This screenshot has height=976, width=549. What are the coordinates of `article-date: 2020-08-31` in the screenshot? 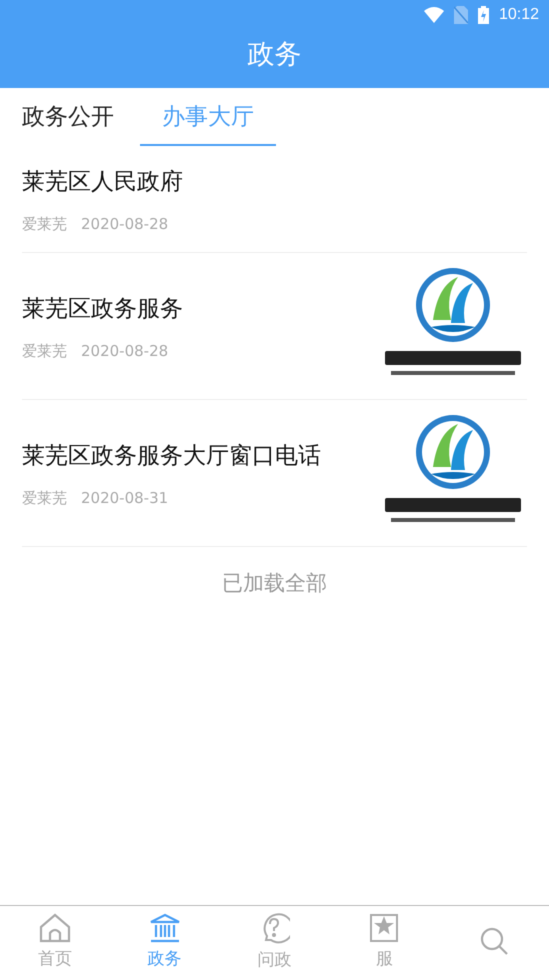 It's located at (124, 498).